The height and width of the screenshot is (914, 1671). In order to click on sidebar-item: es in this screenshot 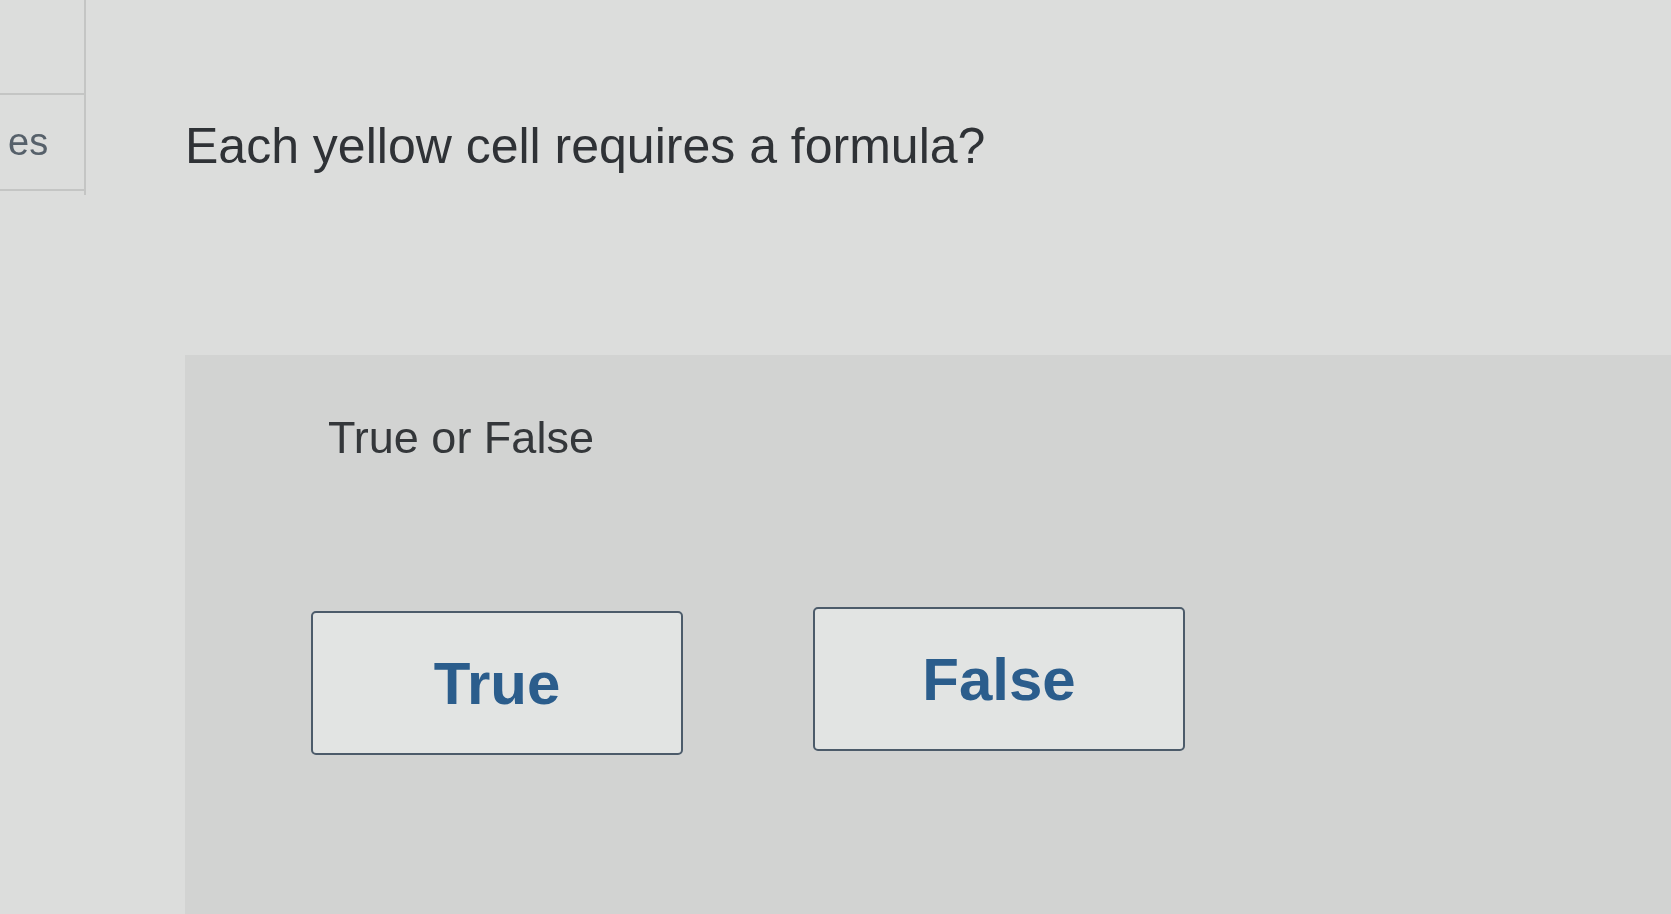, I will do `click(42, 143)`.